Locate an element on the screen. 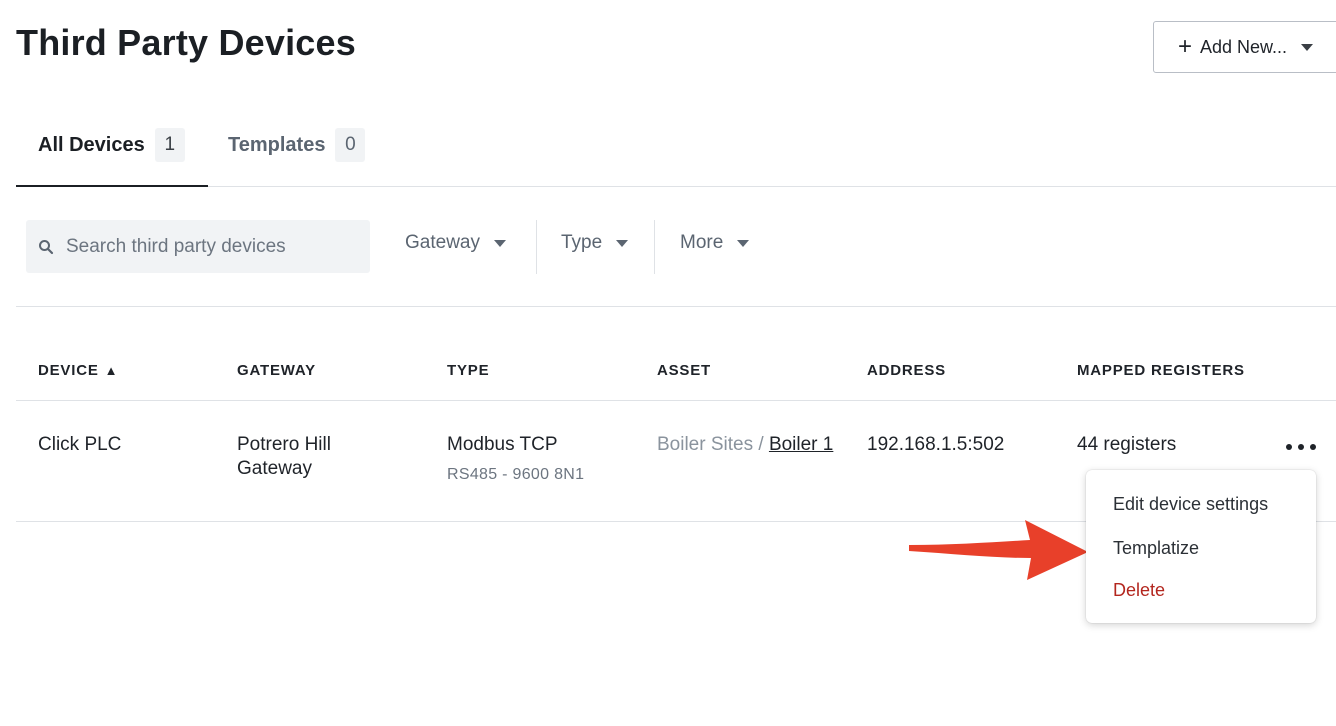  column-header-gateway: GATEWAY is located at coordinates (276, 370).